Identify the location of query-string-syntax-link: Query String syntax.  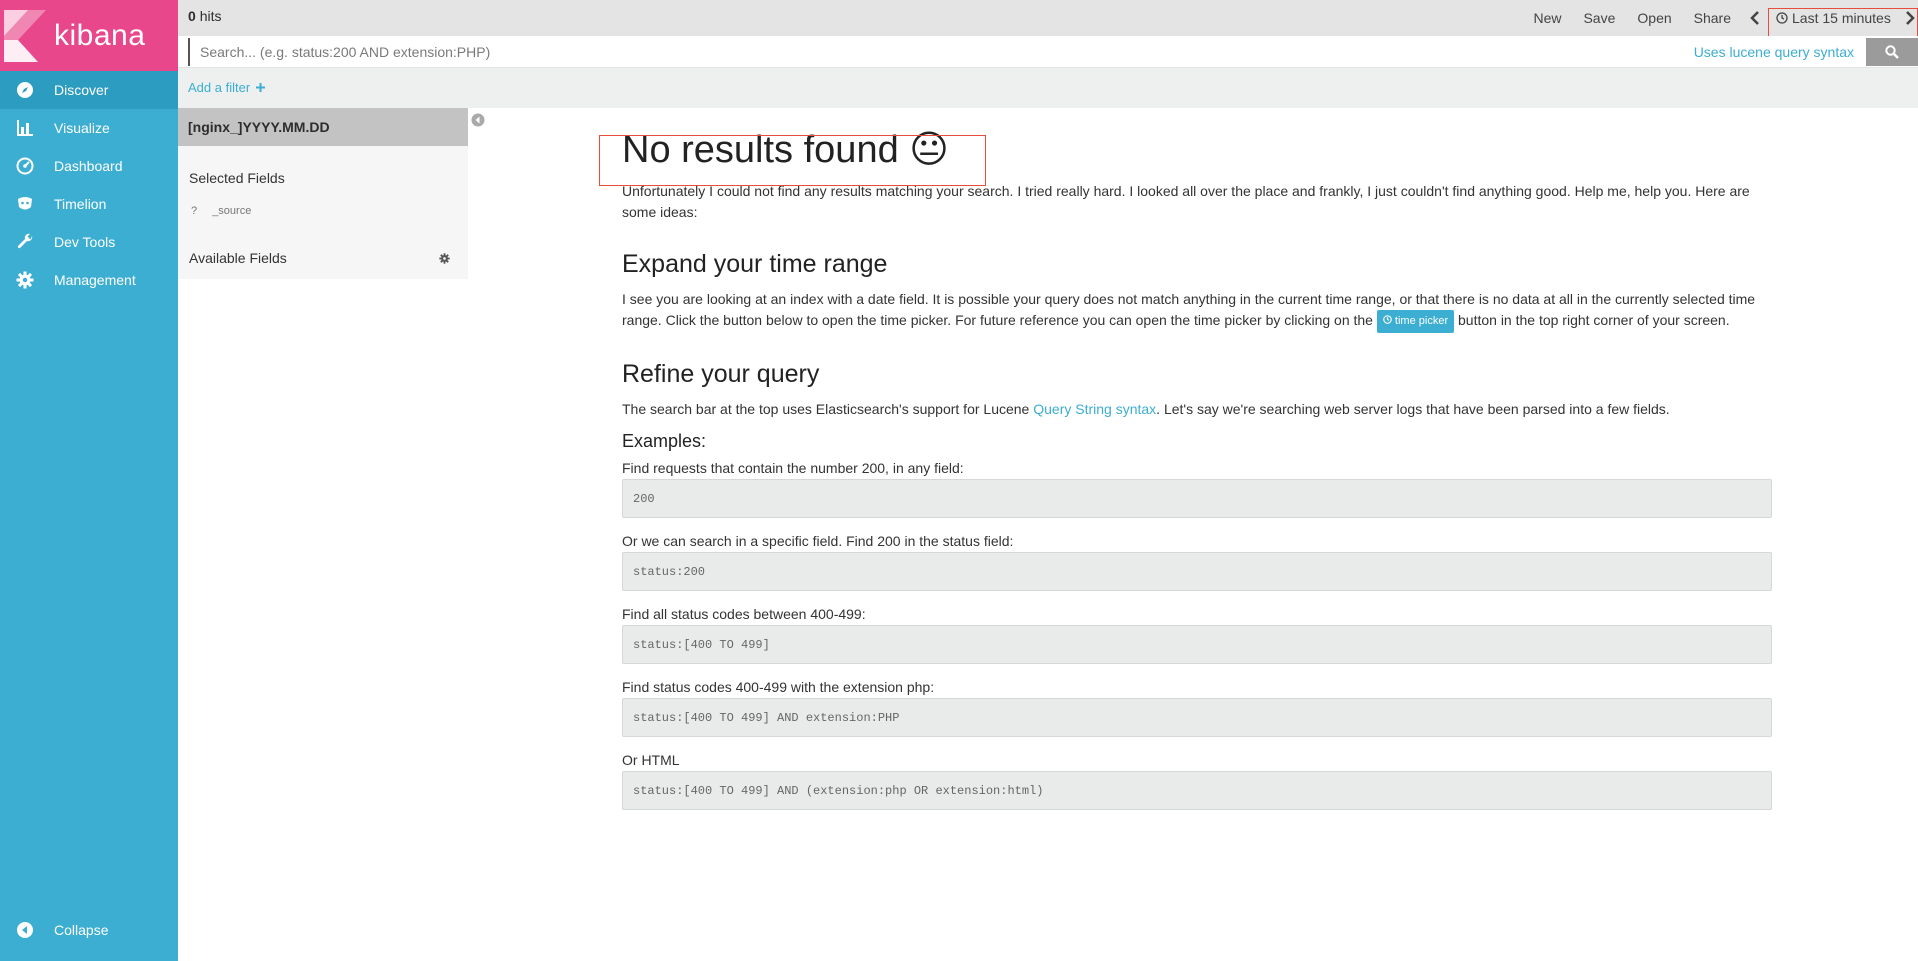
(1094, 409).